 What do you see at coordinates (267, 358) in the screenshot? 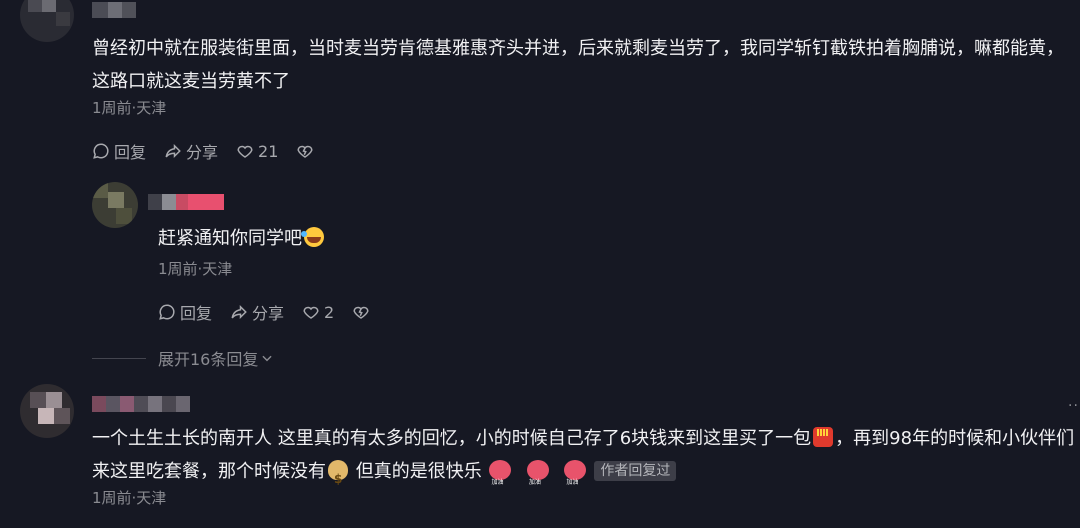
I see `chevron-down-icon` at bounding box center [267, 358].